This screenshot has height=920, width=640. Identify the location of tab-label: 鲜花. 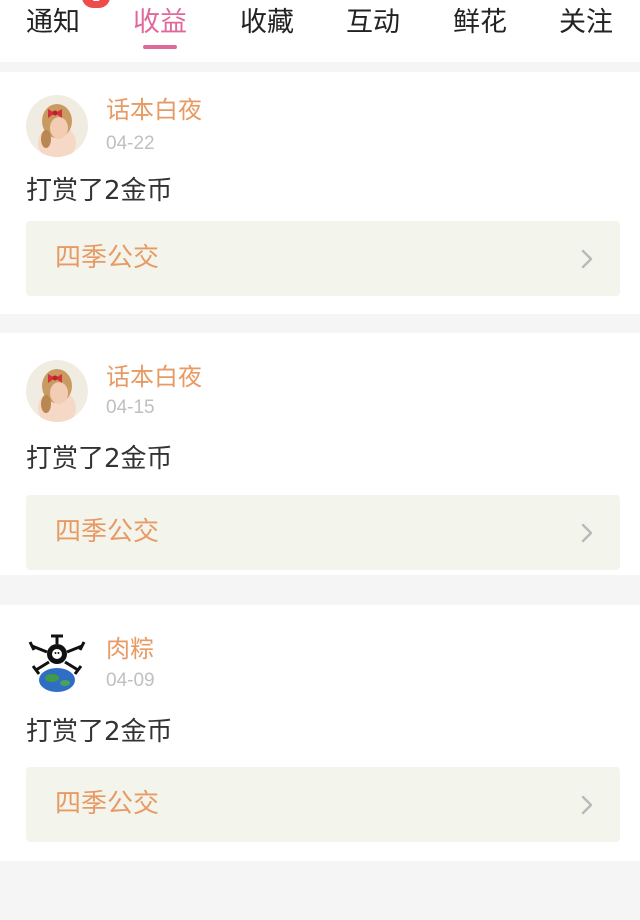
(480, 22).